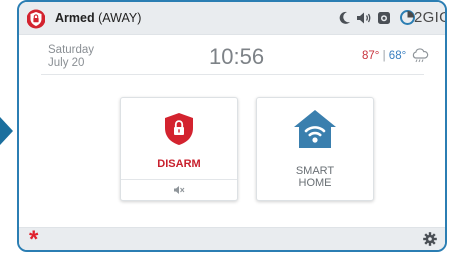  I want to click on temp-low: 68°, so click(397, 56).